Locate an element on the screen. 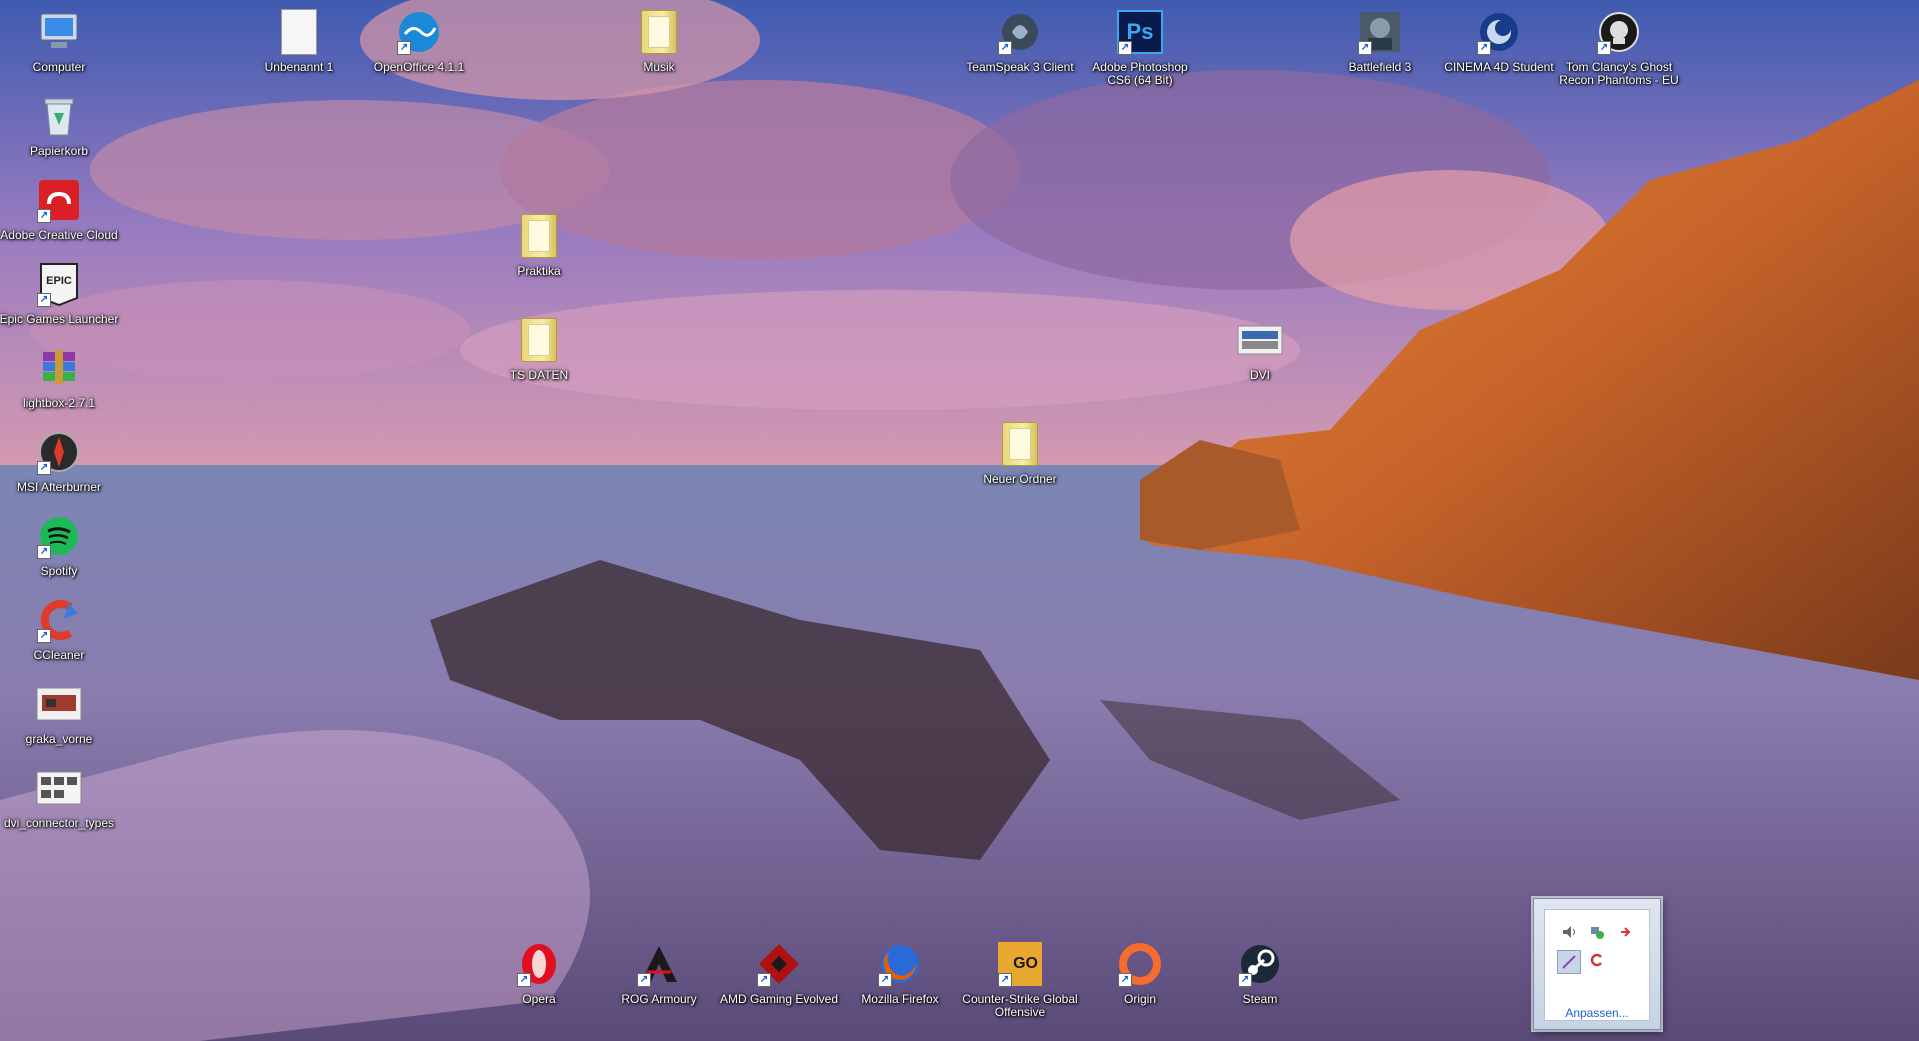  desktop-icon-cinema4d: ↗ CINEMA 4D Student is located at coordinates (1499, 51).